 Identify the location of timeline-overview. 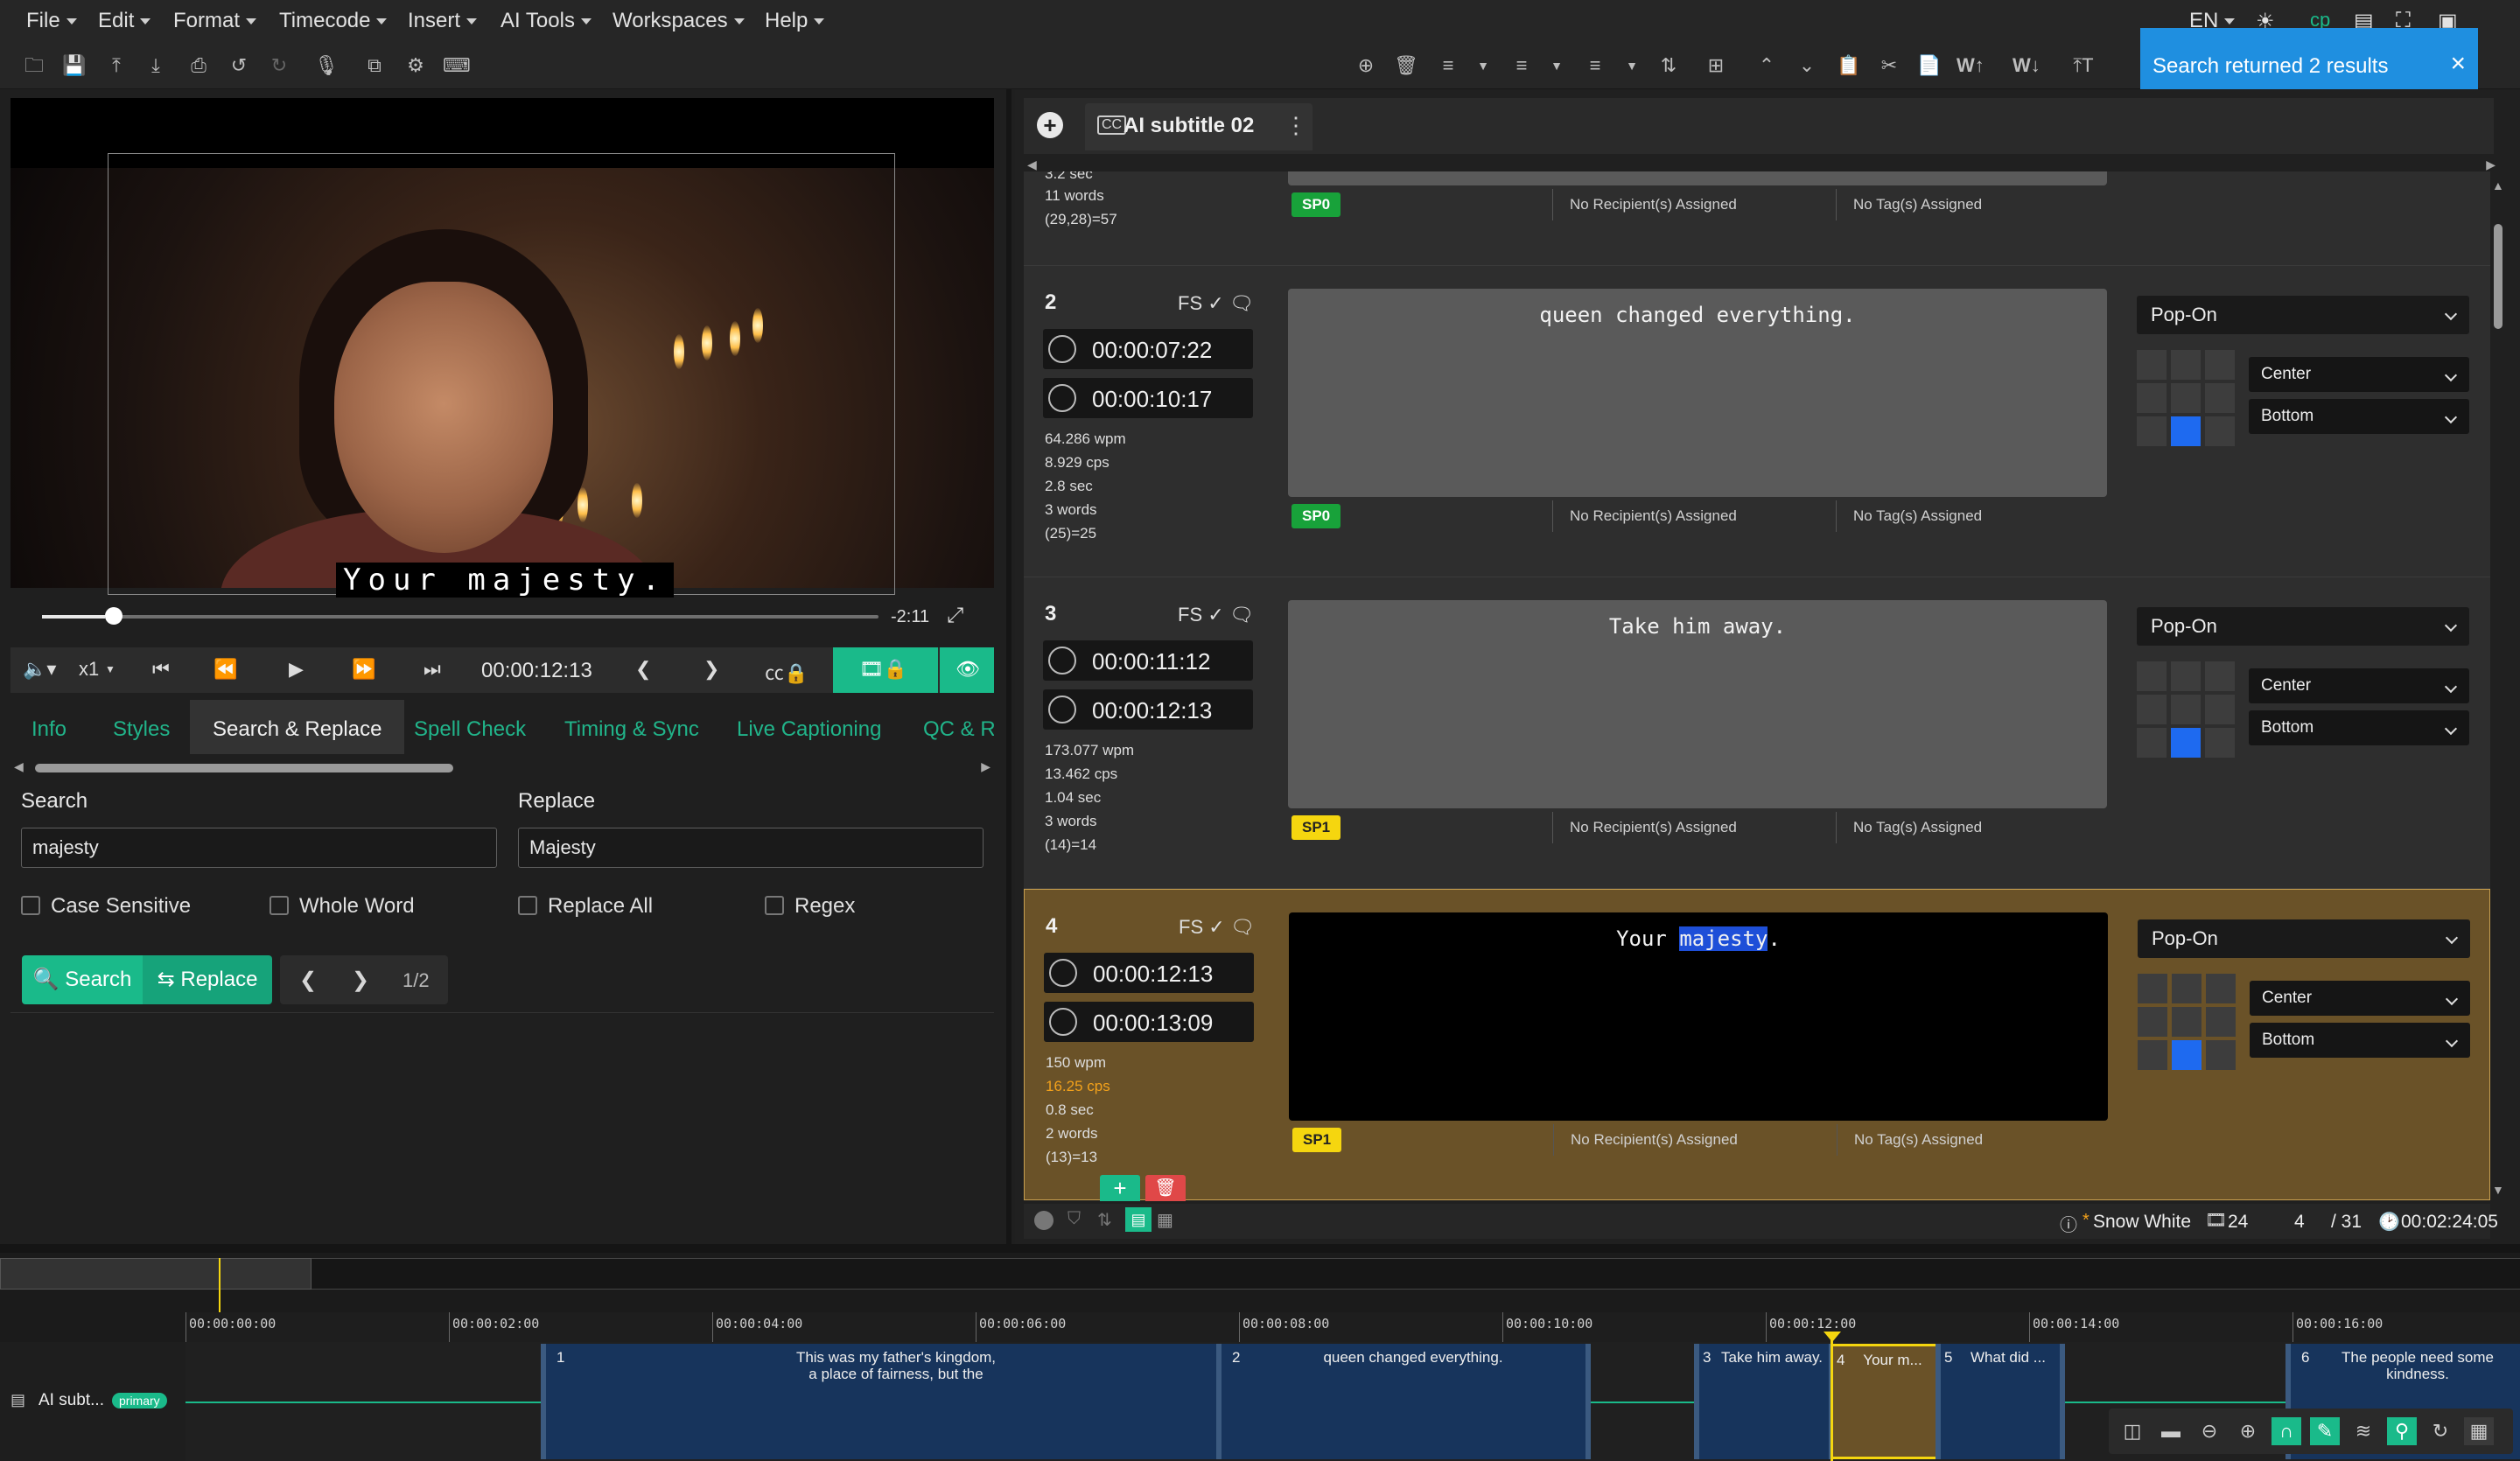
(1260, 1274).